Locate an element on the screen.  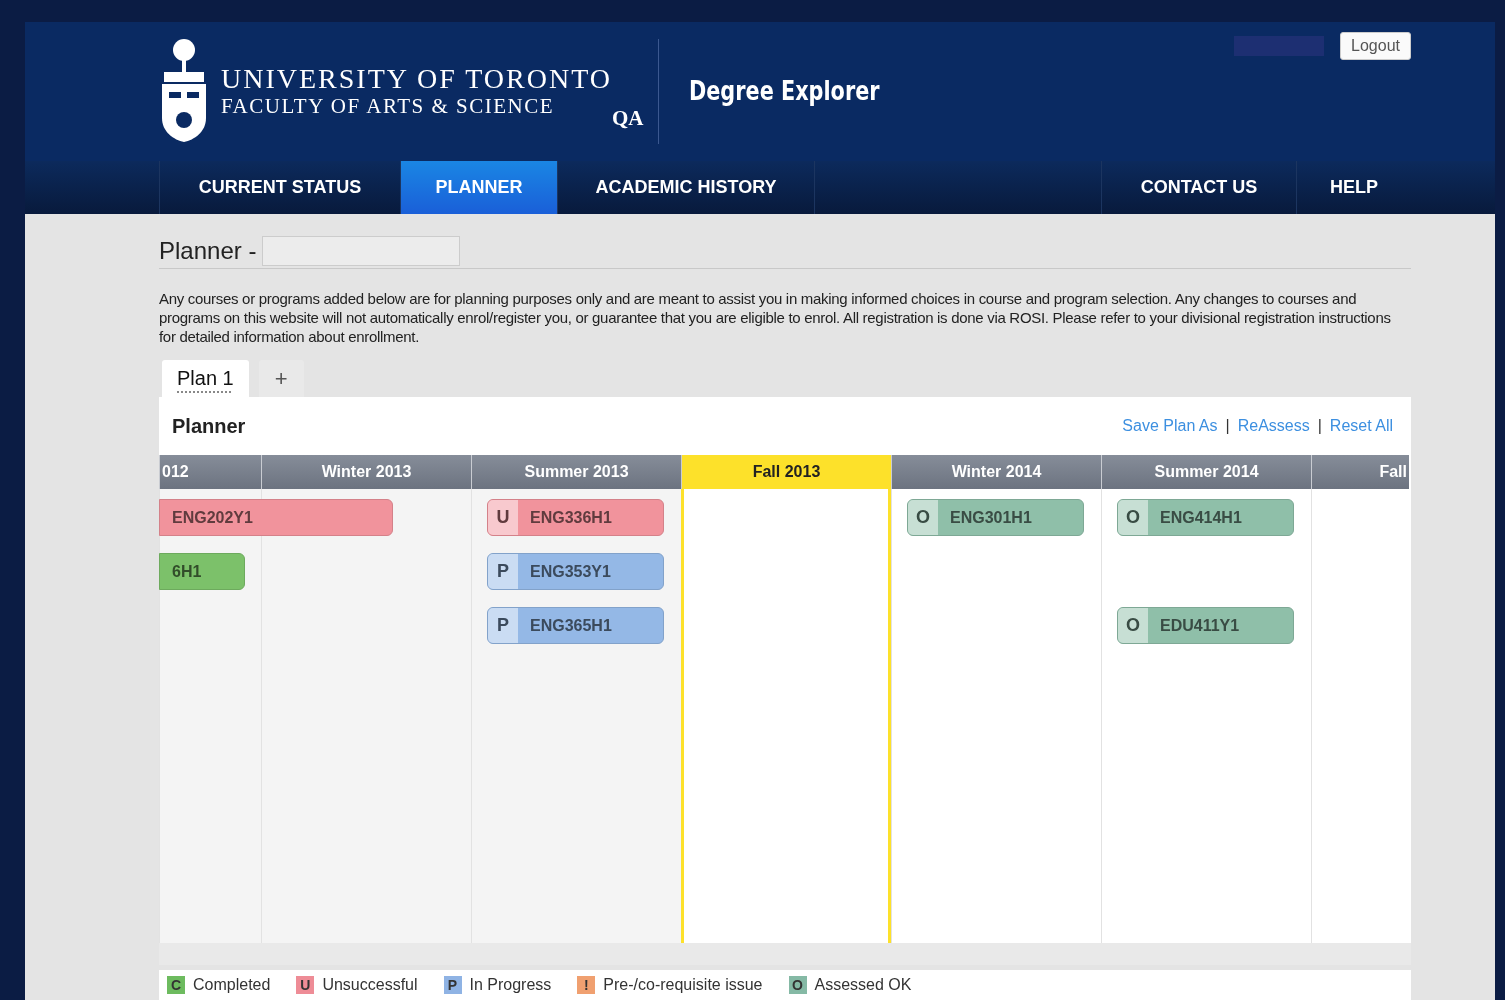
legend-key: ! is located at coordinates (586, 985).